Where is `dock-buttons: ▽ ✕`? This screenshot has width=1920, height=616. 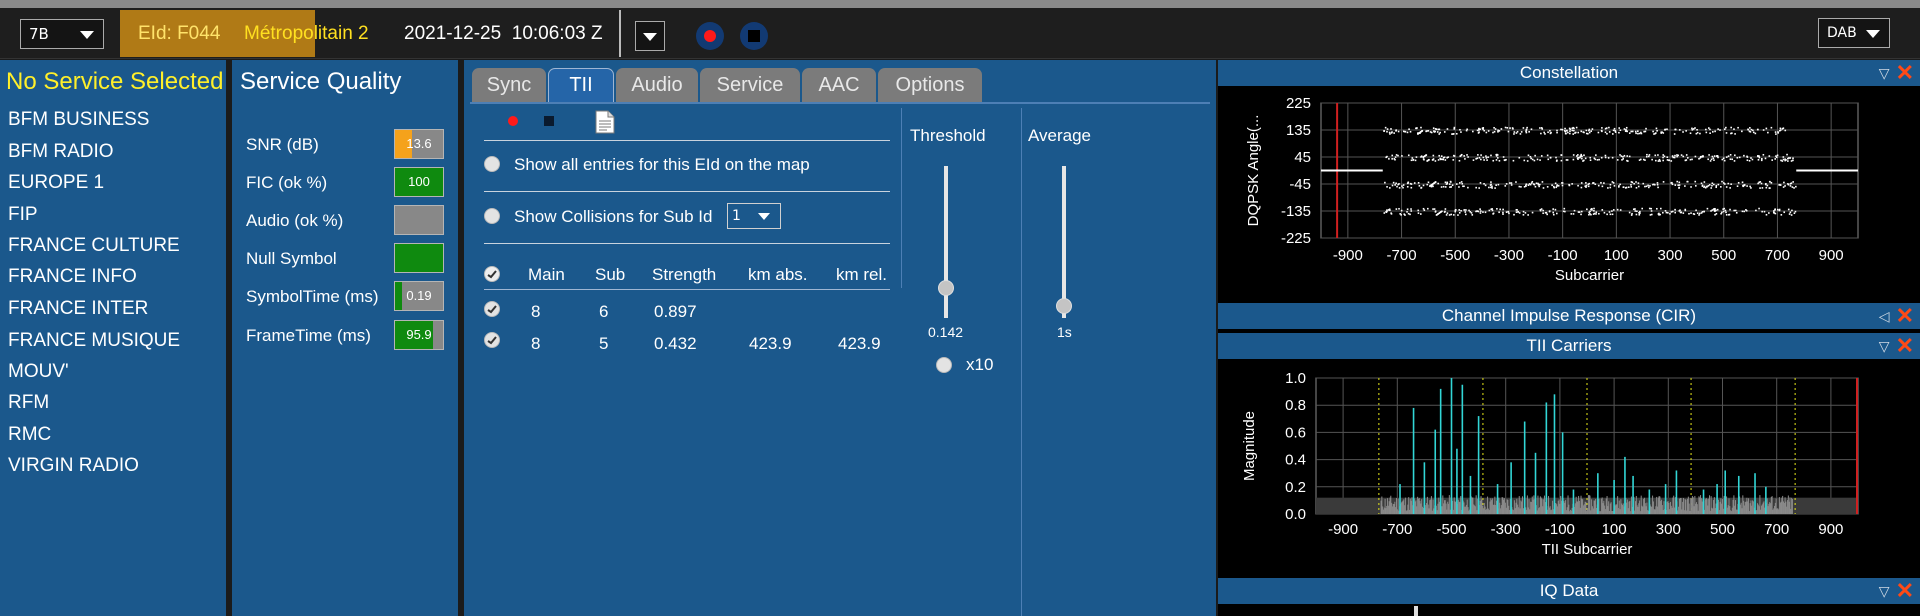
dock-buttons: ▽ ✕ is located at coordinates (1896, 591).